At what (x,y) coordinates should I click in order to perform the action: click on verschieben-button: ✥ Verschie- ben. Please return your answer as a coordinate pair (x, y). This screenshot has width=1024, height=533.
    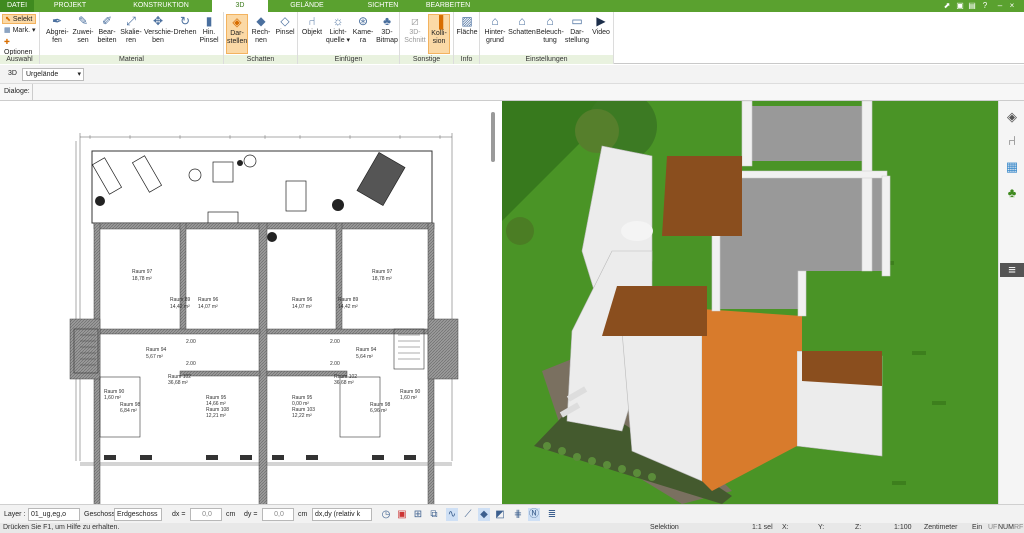
    Looking at the image, I should click on (158, 29).